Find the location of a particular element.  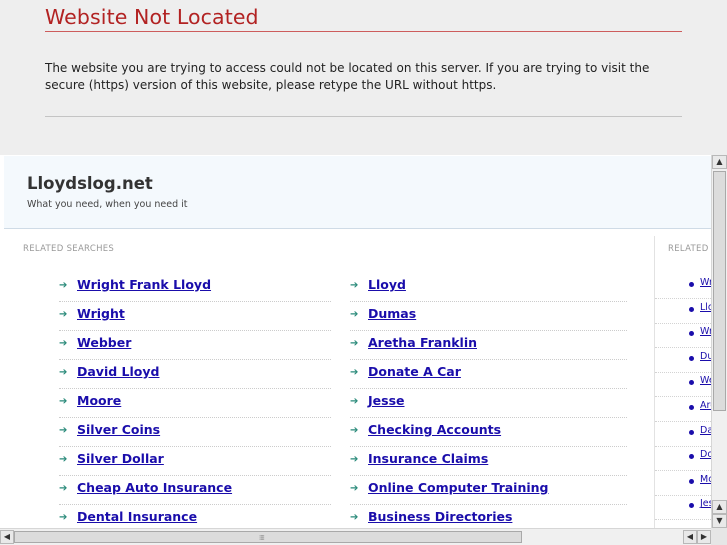

related-link-text: Aretha Franklin is located at coordinates (422, 342).